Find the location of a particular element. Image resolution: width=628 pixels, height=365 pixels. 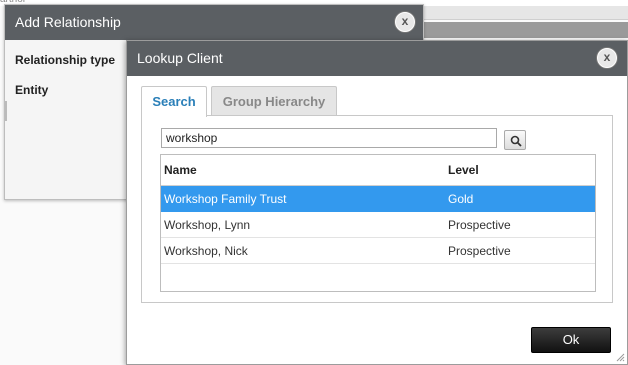

column-header-level: Level is located at coordinates (463, 170).